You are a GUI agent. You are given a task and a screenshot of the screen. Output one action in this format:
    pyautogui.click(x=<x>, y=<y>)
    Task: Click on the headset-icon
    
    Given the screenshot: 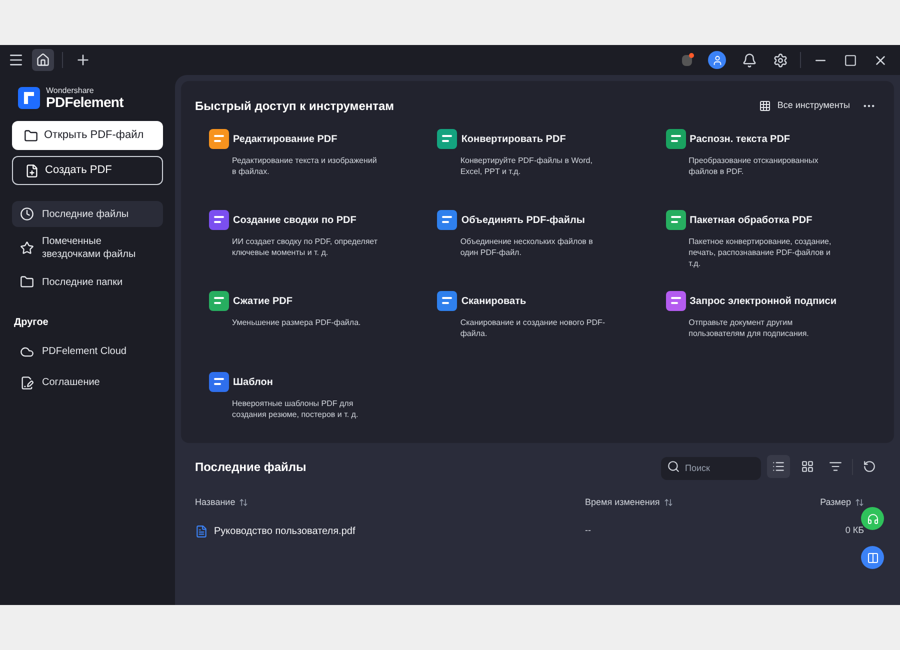 What is the action you would take?
    pyautogui.click(x=872, y=518)
    